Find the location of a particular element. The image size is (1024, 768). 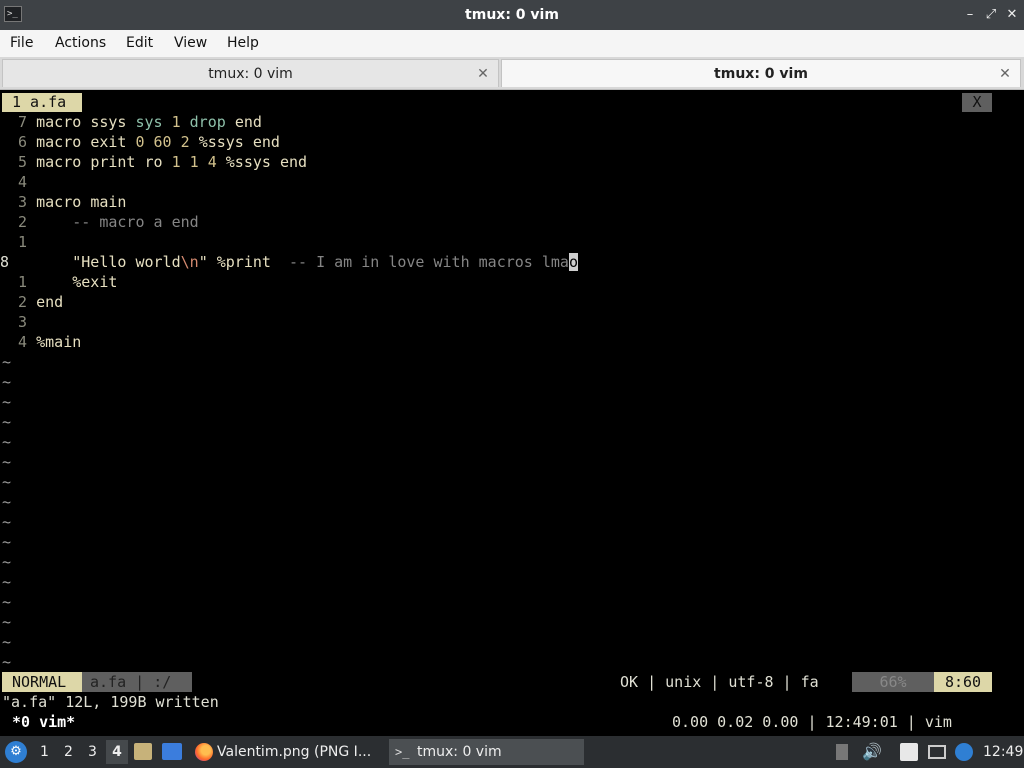

start-menu-icon: ⚙ is located at coordinates (16, 752).